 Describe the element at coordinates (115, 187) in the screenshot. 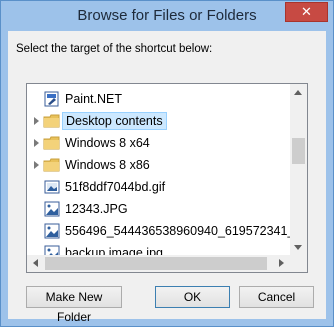

I see `tree-item-label: 51f8ddf7044bd.gif` at that location.